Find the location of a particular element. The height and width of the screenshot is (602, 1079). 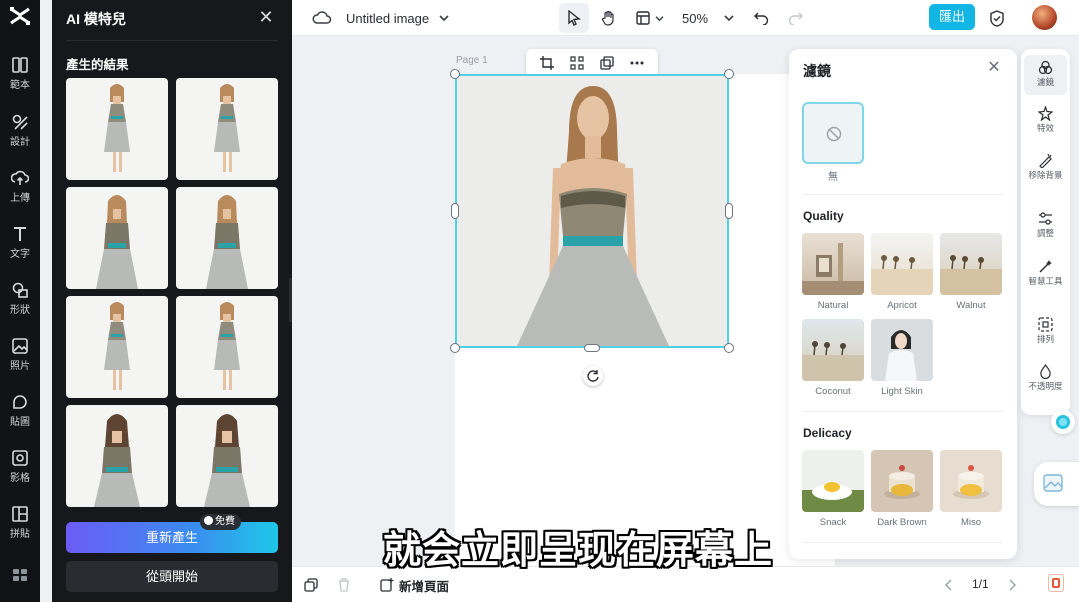

filter-tile-natural is located at coordinates (833, 264).